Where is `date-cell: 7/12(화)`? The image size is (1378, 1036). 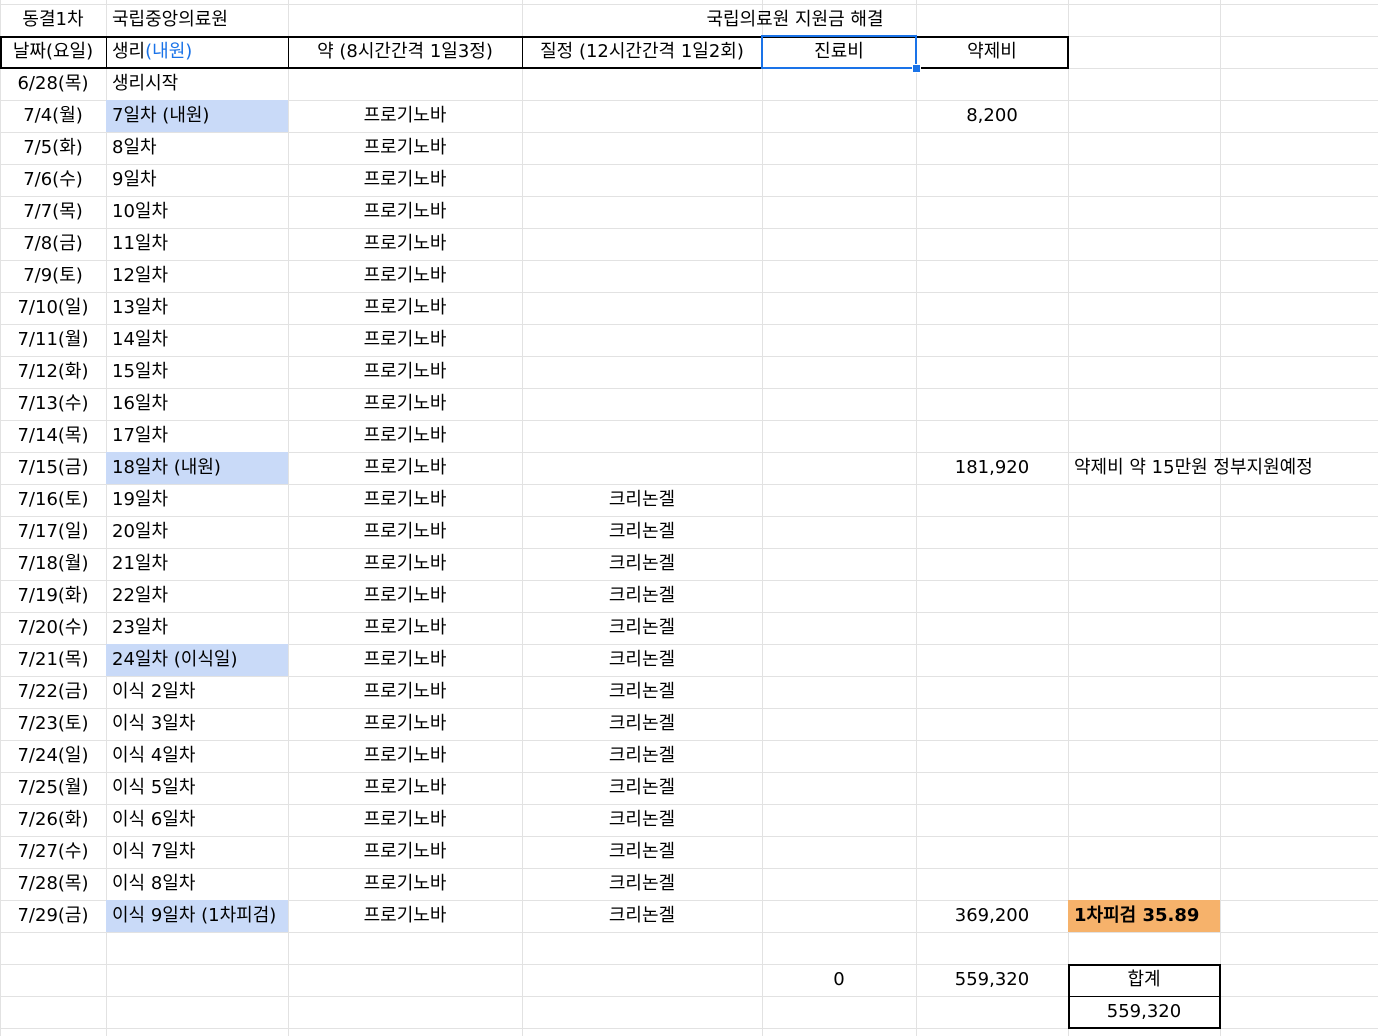
date-cell: 7/12(화) is located at coordinates (53, 372).